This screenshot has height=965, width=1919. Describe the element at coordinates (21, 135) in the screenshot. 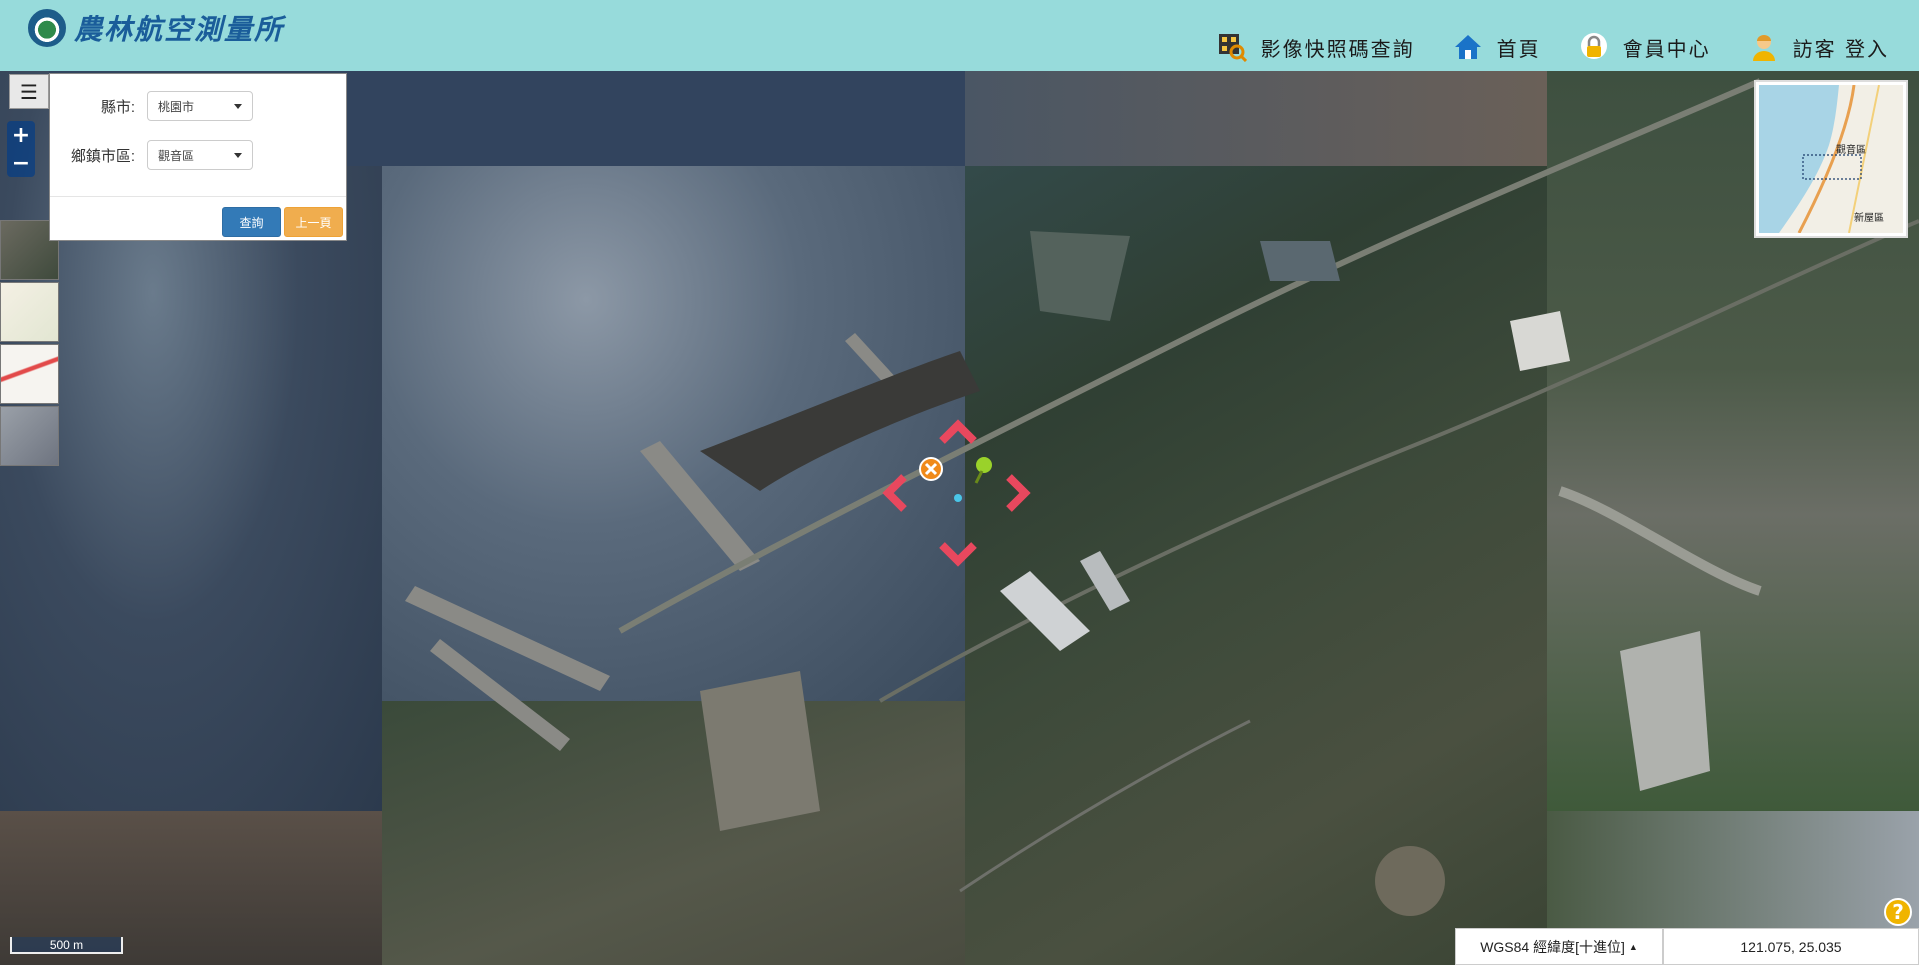

I see `zoom-in-button: +` at that location.